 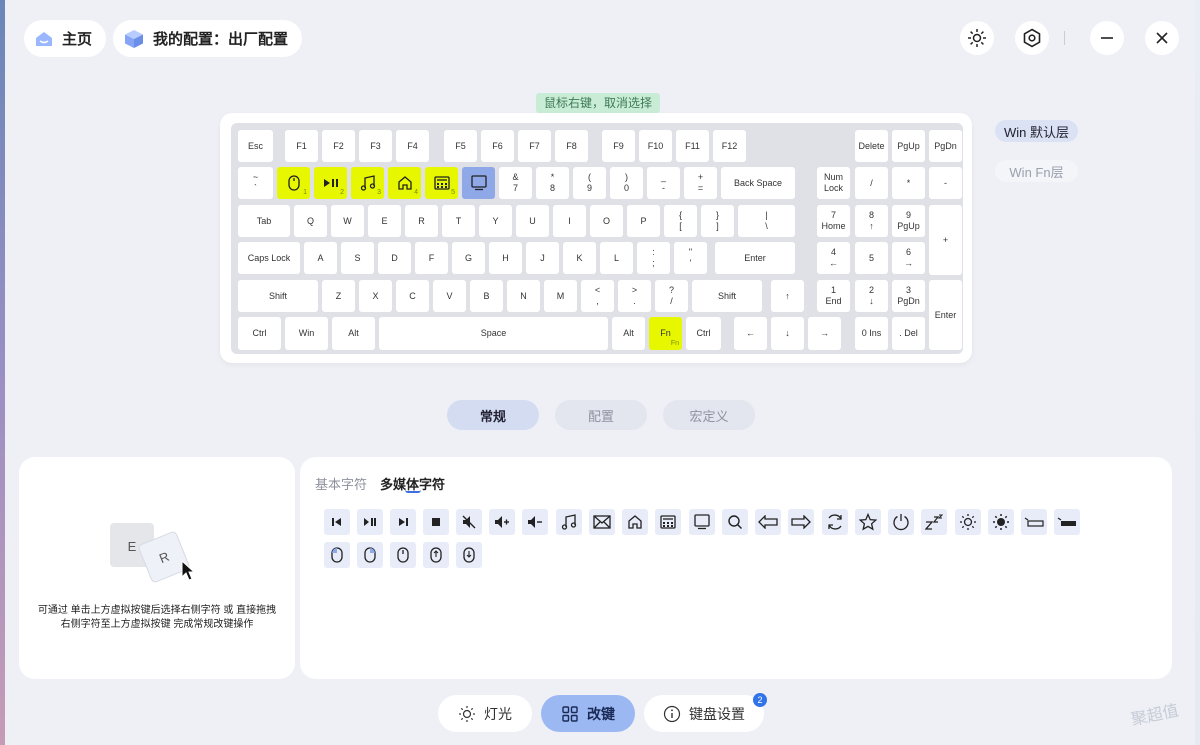 I want to click on mouse-forward-key, so click(x=469, y=555).